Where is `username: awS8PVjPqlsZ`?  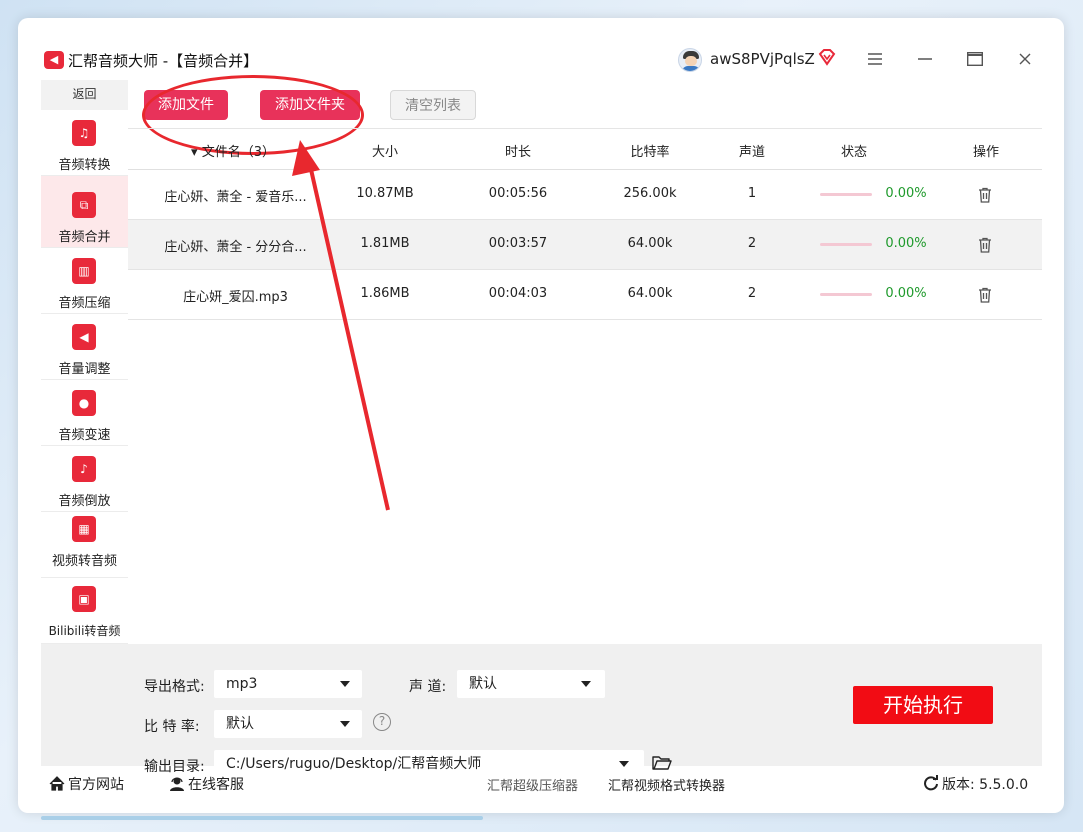 username: awS8PVjPqlsZ is located at coordinates (762, 59).